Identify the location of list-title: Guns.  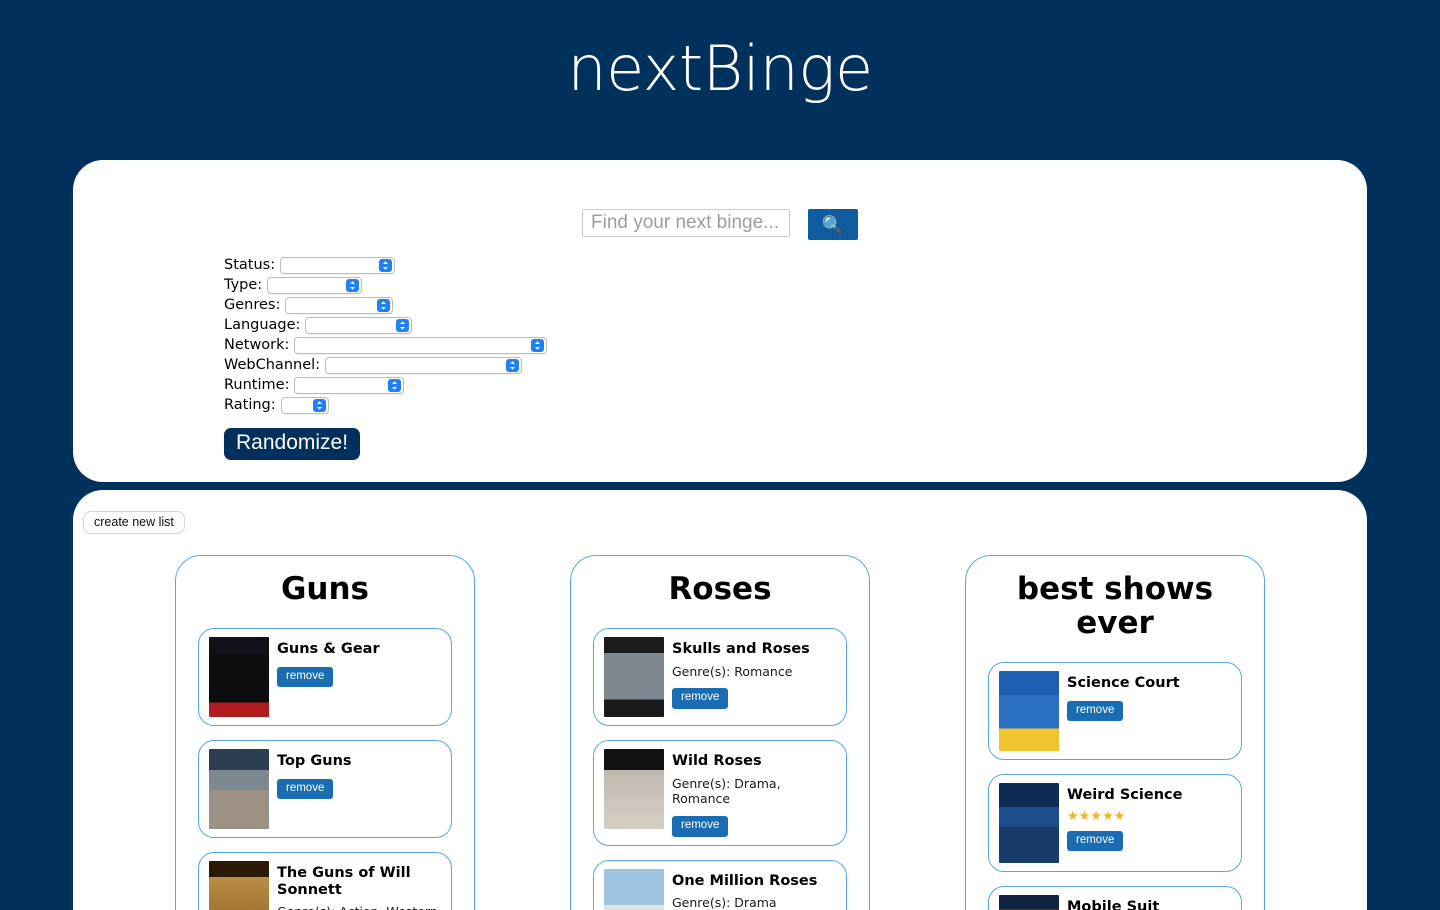
(325, 589).